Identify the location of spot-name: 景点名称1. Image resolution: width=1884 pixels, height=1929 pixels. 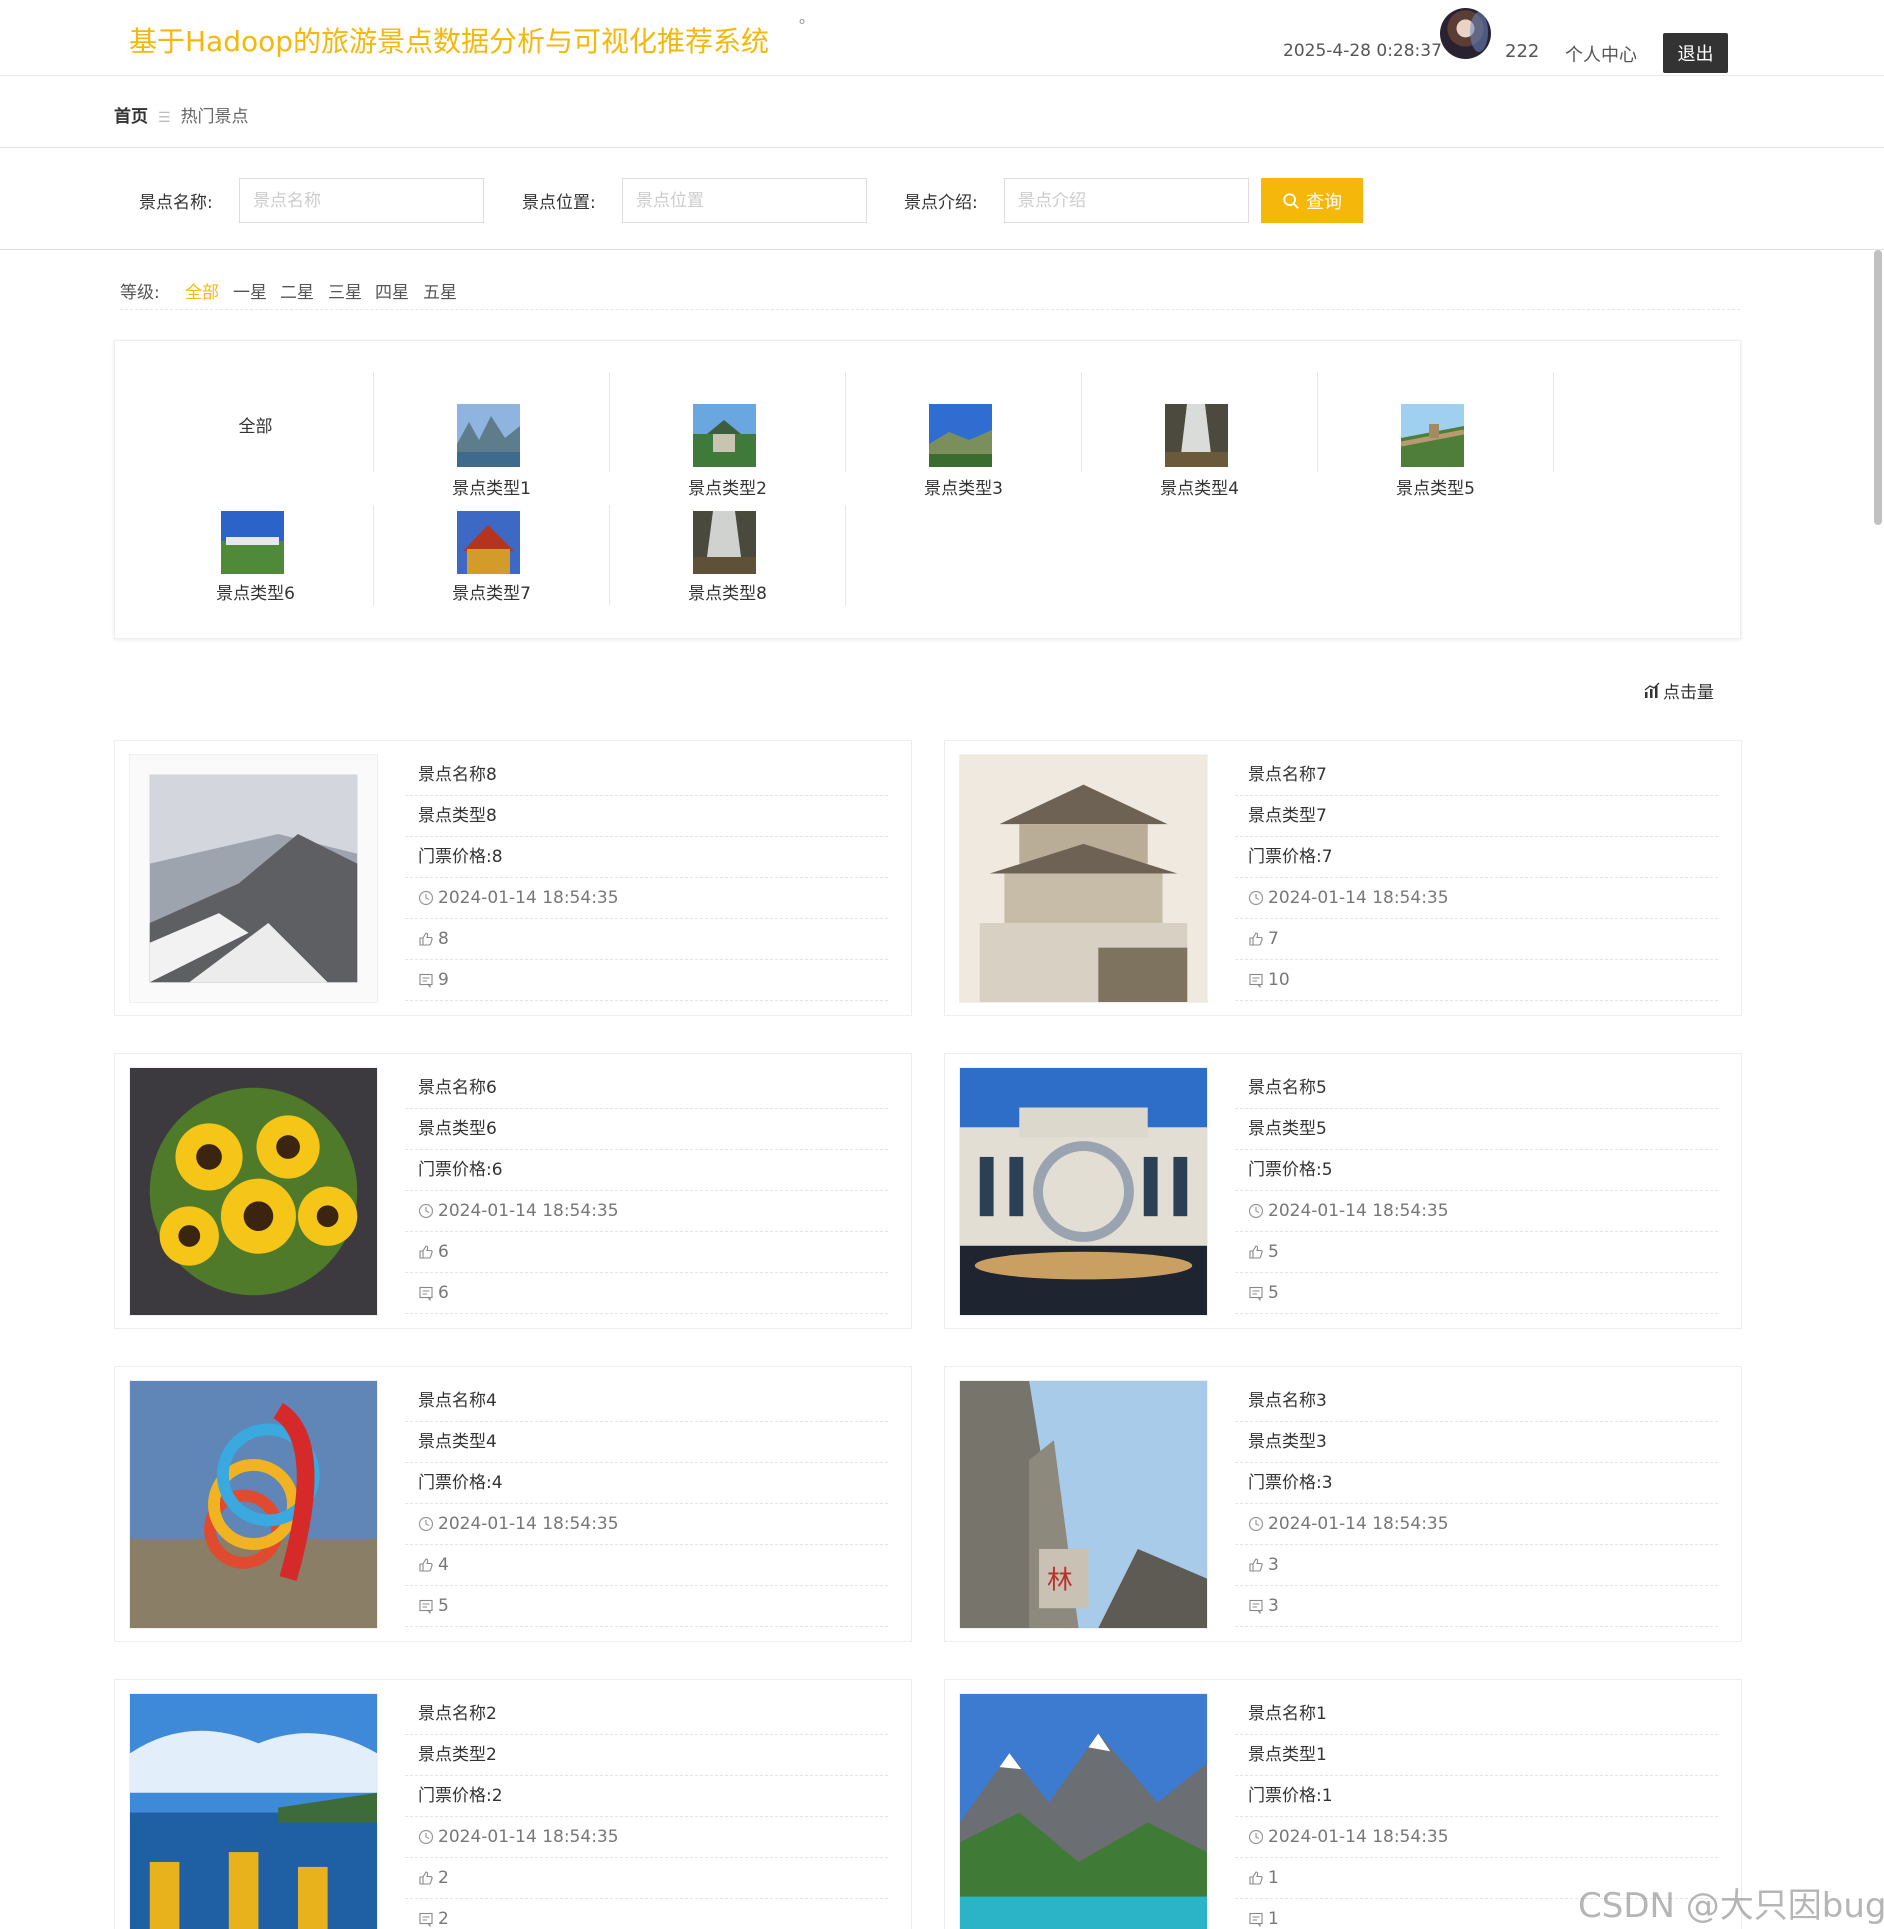
(1476, 1714).